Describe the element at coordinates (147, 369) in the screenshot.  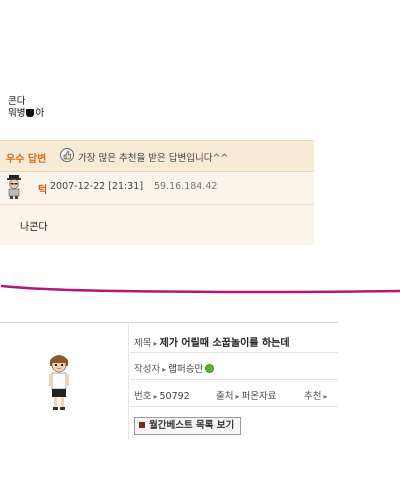
I see `author-label: 작성자` at that location.